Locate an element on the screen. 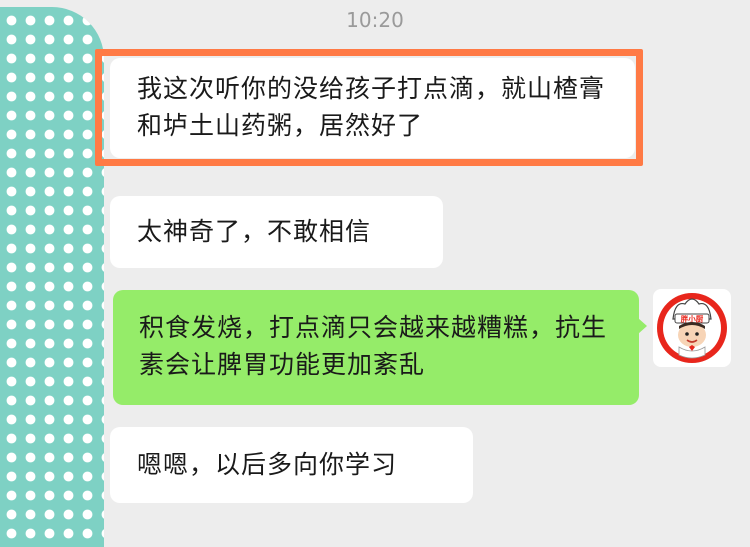 This screenshot has height=547, width=750. message-bubble-outgoing: 积食发烧，打点滴只会越来越糟糕，抗生素会让脾胃功能更加紊乱 is located at coordinates (376, 347).